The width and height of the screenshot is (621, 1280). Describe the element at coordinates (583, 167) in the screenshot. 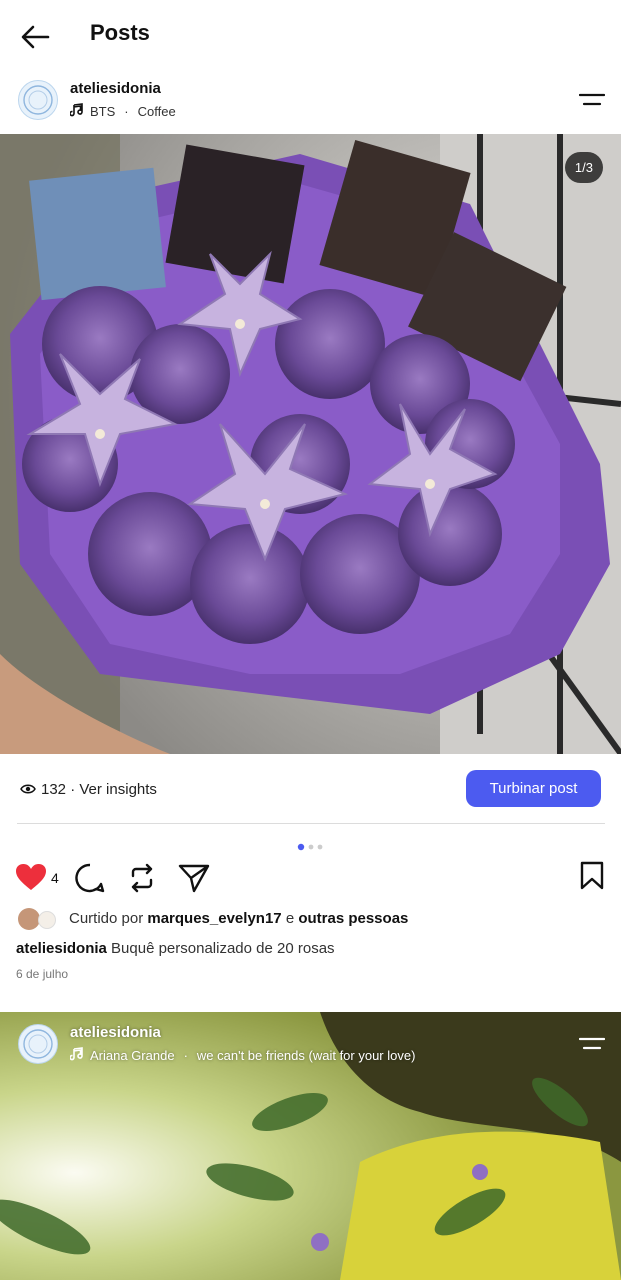

I see `carousel-counter: 1/3` at that location.